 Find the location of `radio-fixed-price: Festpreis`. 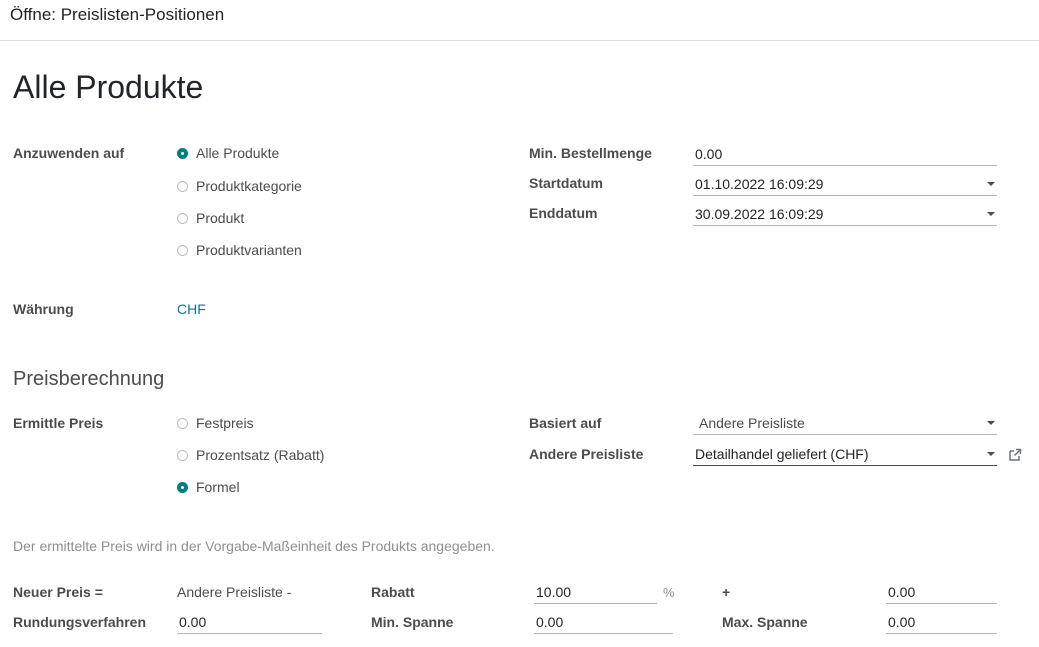

radio-fixed-price: Festpreis is located at coordinates (215, 423).